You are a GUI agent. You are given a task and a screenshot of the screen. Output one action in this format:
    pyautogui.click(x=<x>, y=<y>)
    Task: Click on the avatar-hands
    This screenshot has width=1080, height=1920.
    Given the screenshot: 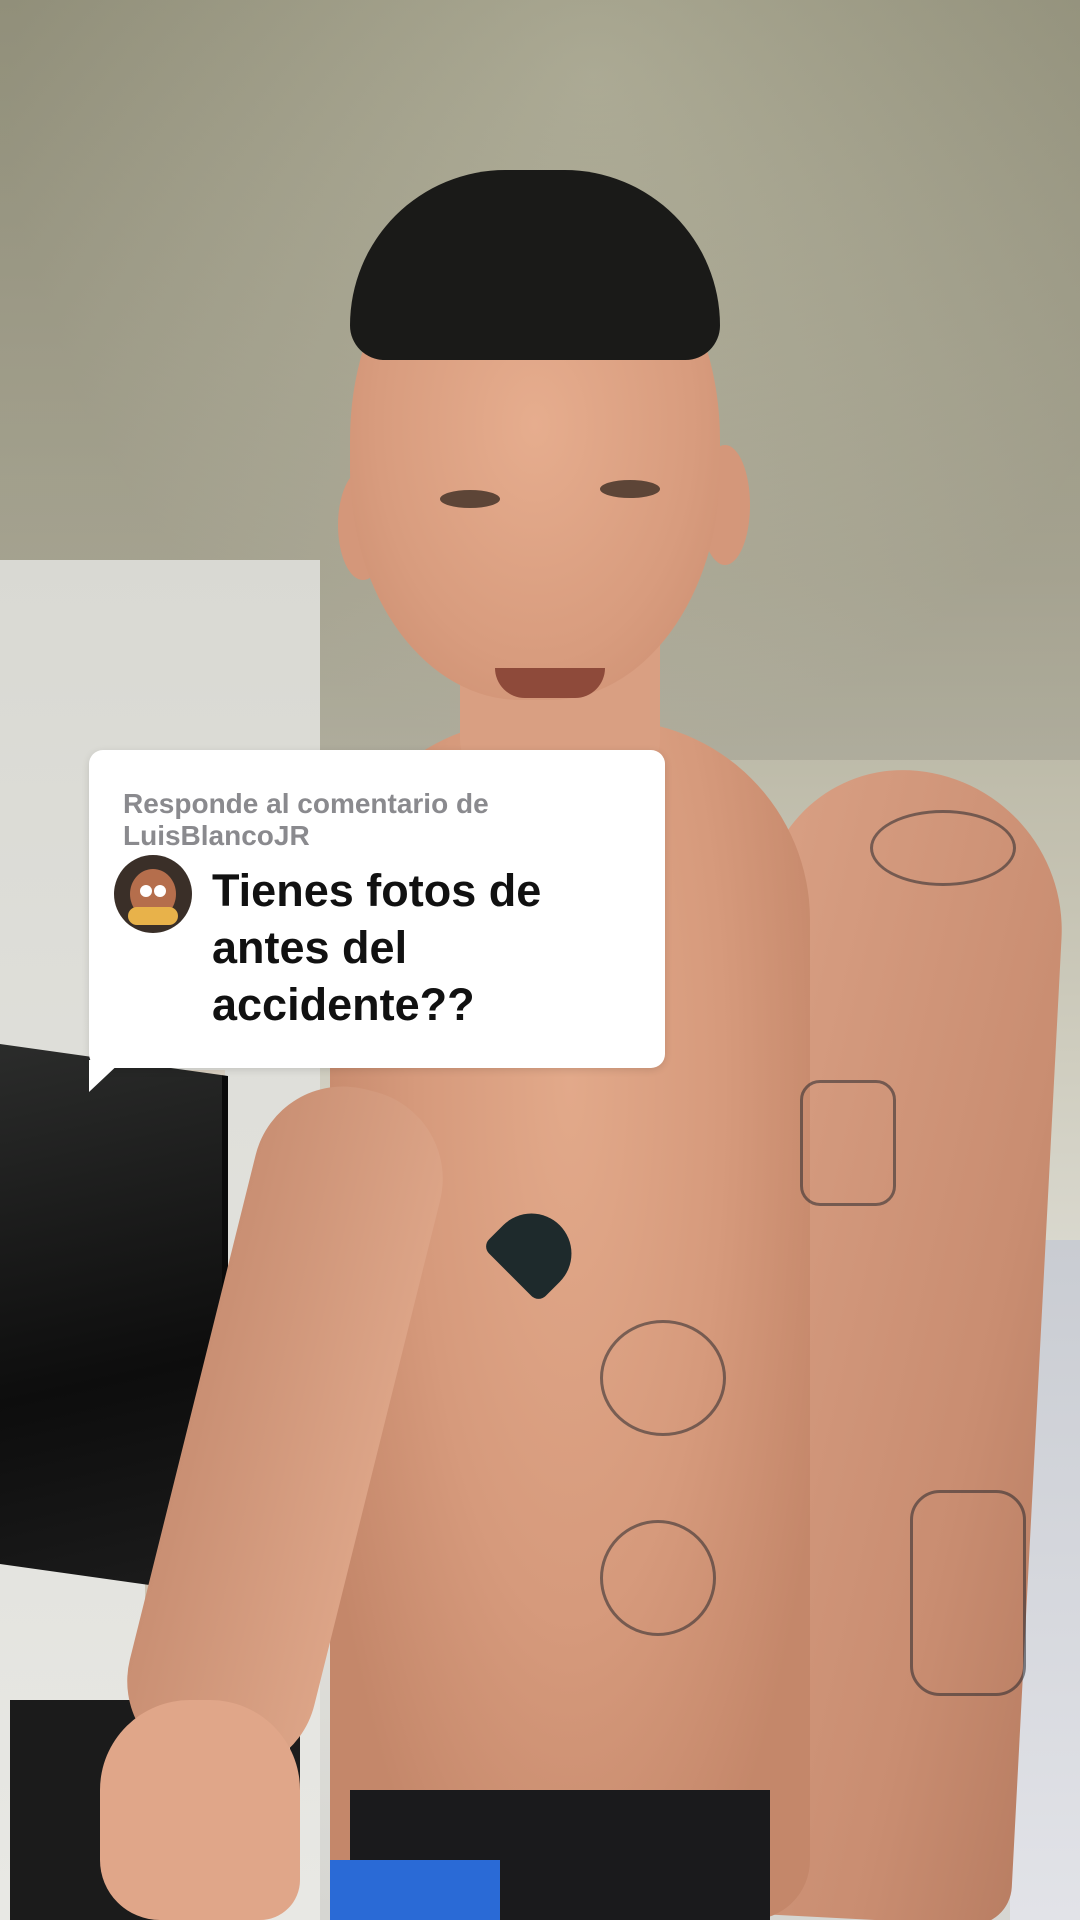 What is the action you would take?
    pyautogui.click(x=153, y=916)
    